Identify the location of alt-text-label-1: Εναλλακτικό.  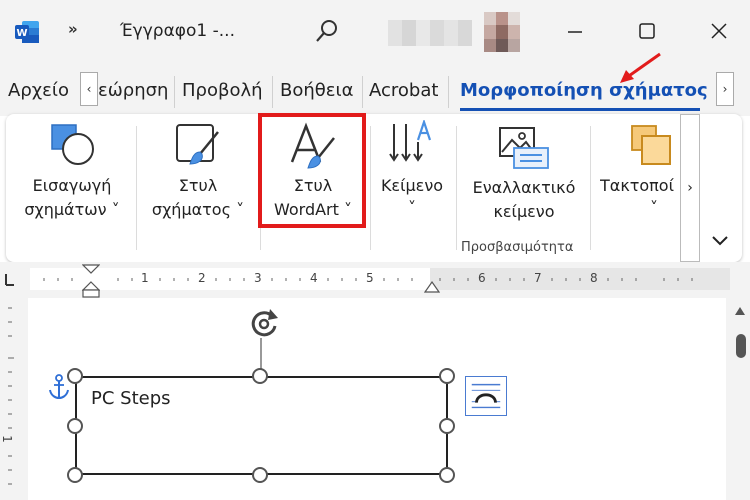
(524, 188).